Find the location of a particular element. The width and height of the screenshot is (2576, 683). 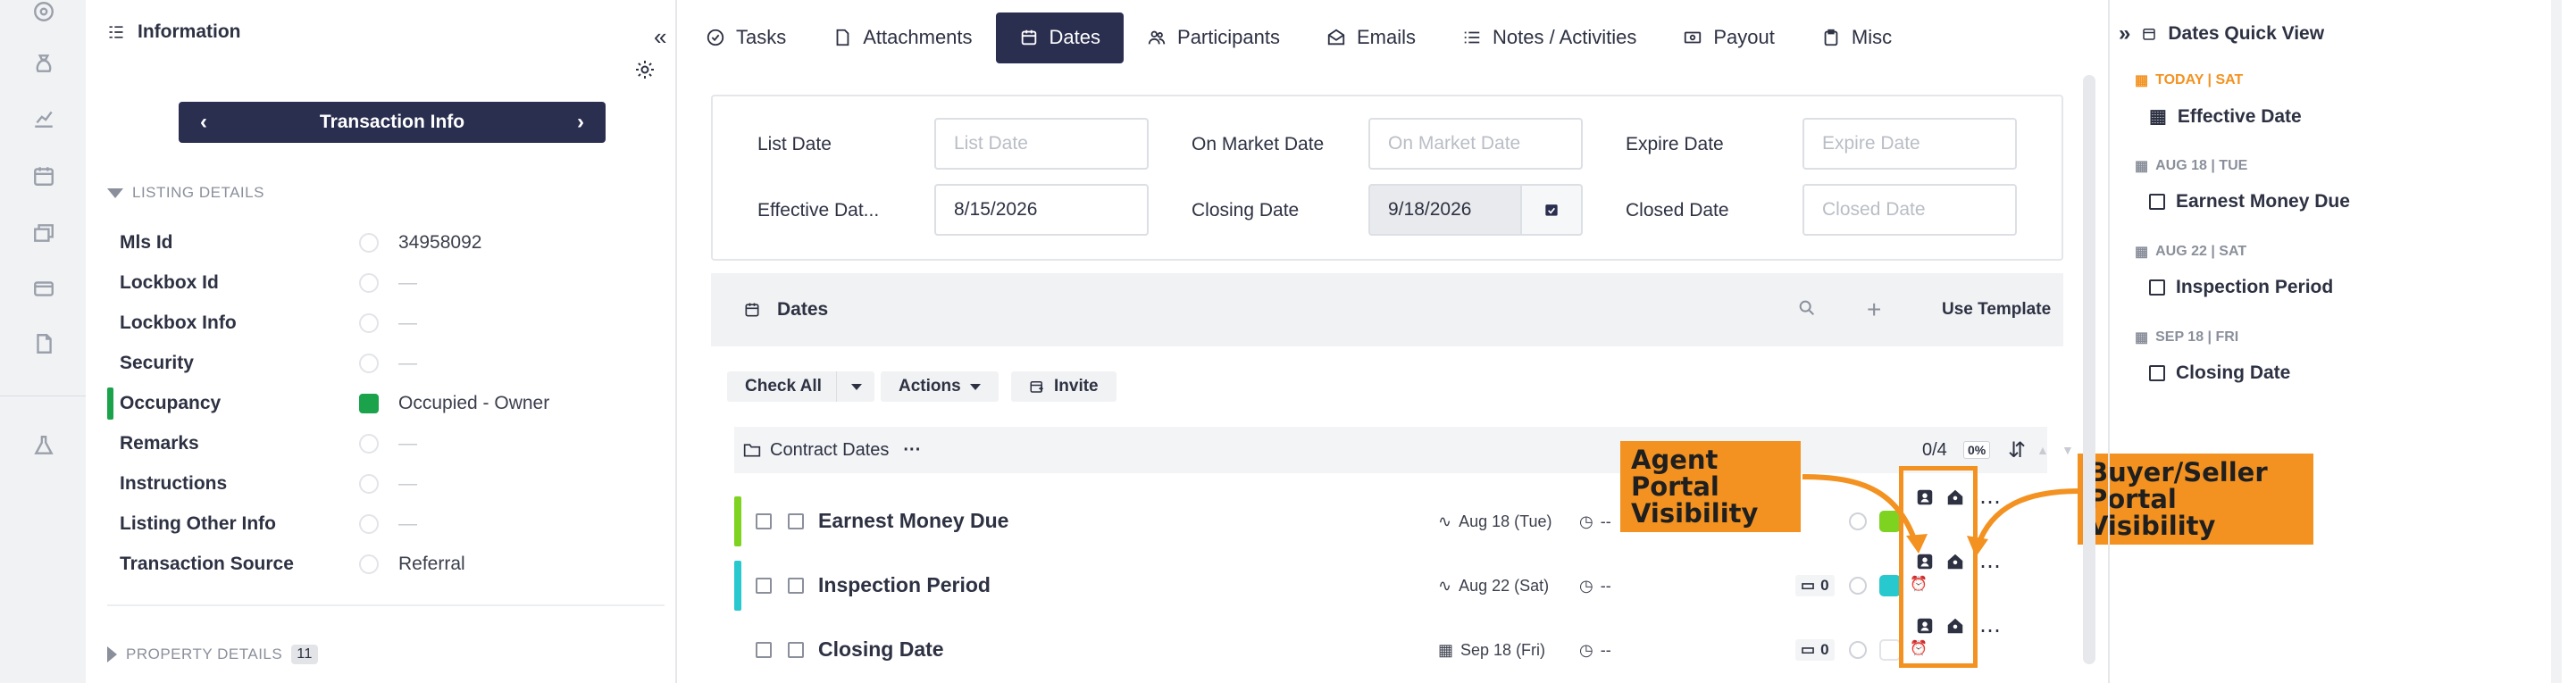

agent-portal-visibility-icon is located at coordinates (1925, 628).